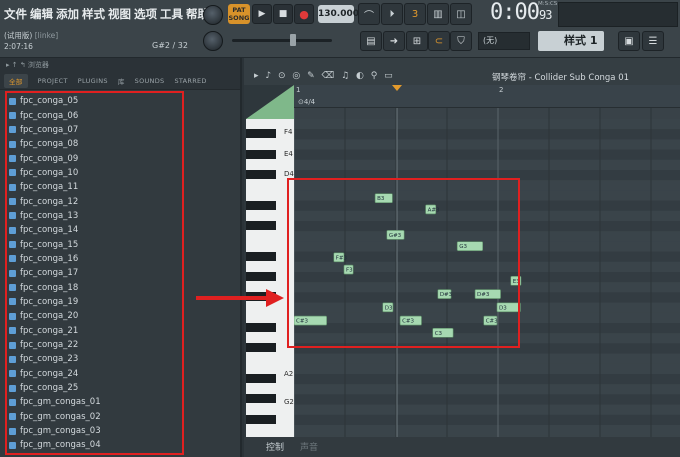  I want to click on magnet-icon: ⊂, so click(439, 41).